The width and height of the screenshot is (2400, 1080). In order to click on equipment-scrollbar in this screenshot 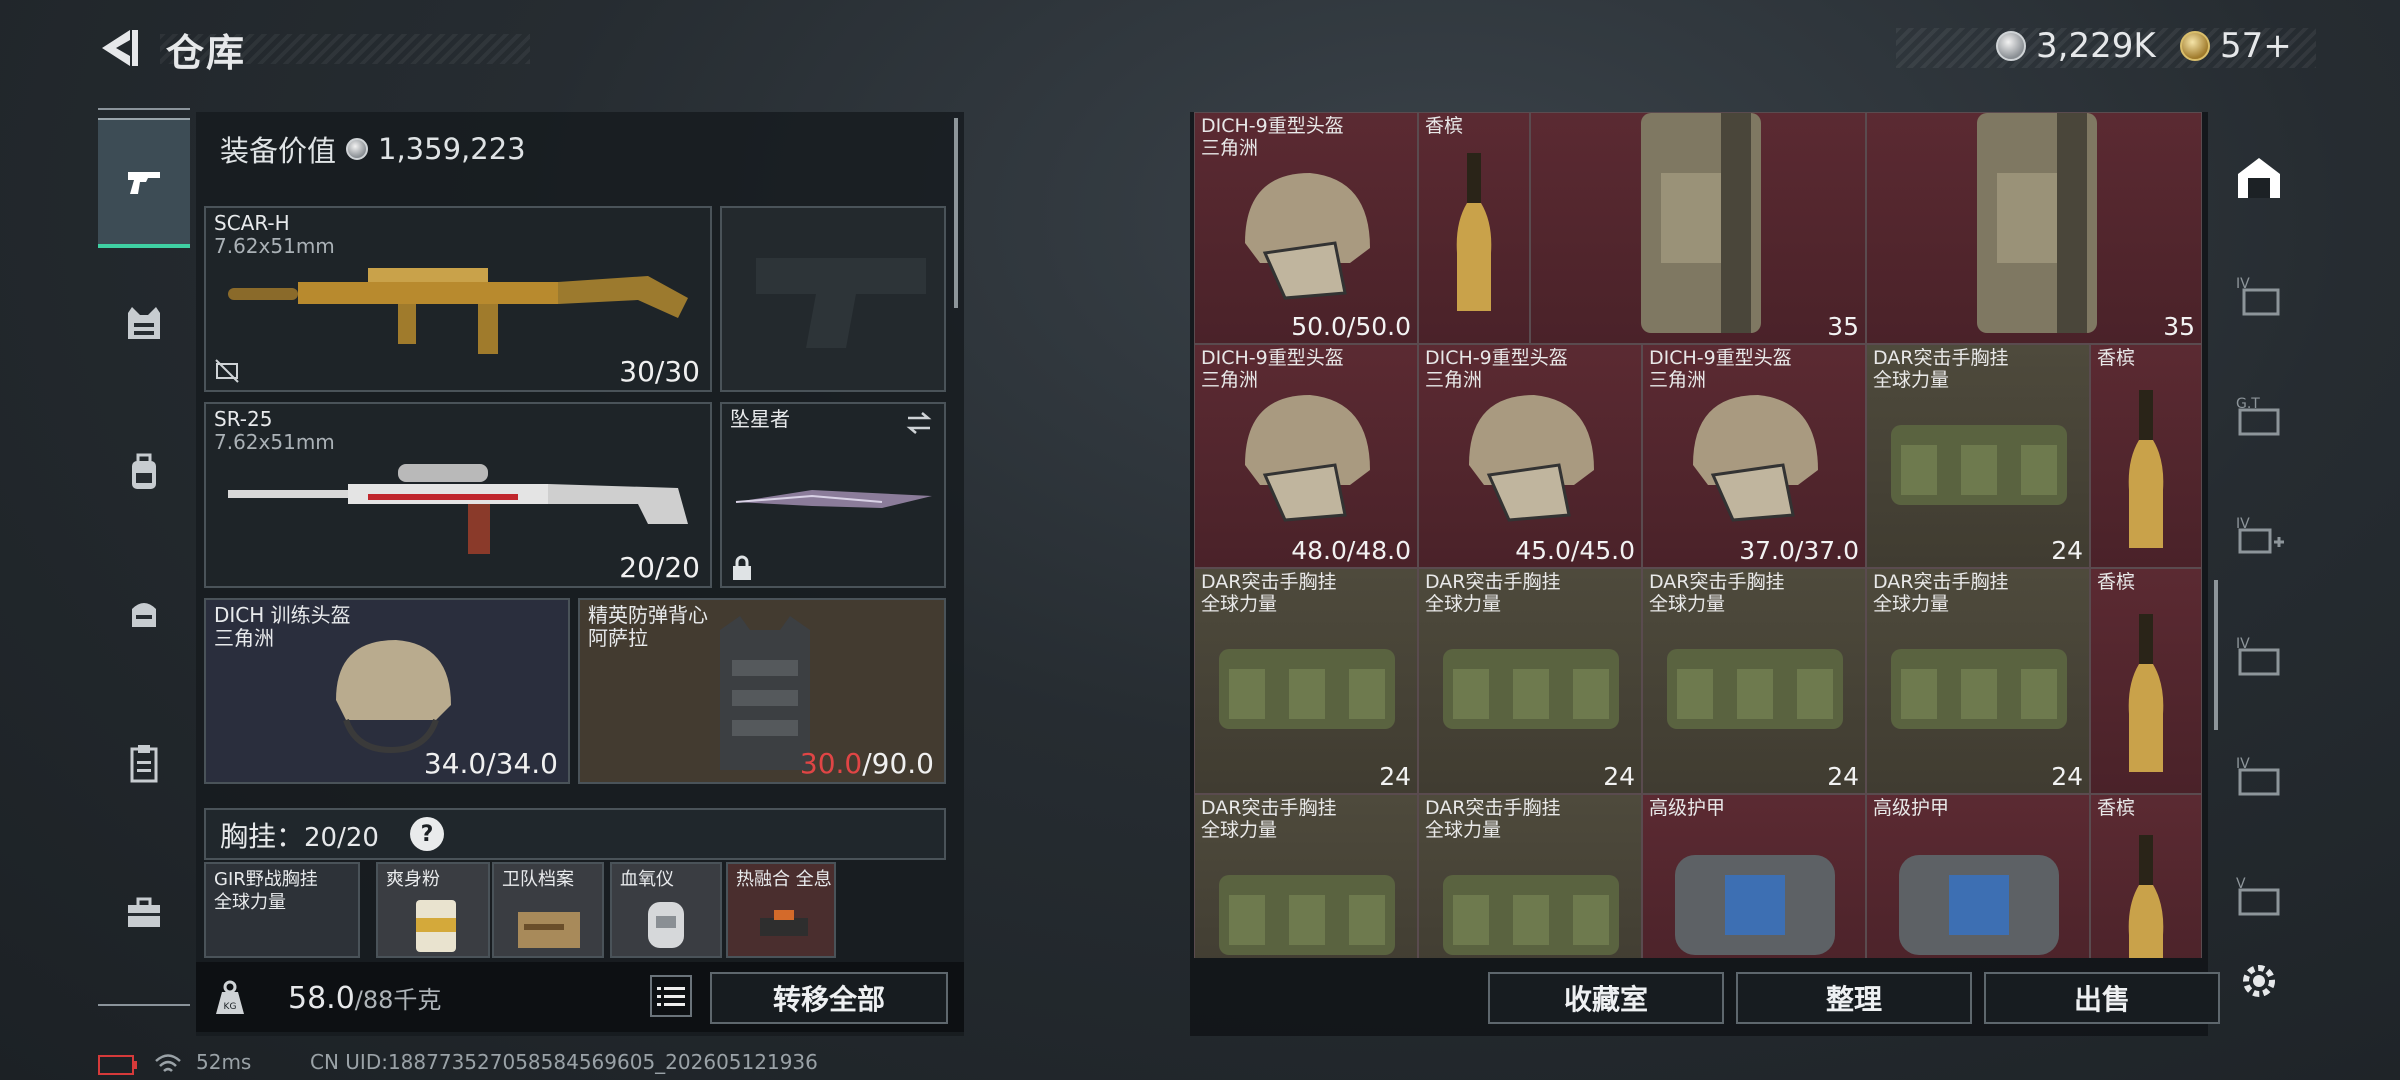, I will do `click(956, 213)`.